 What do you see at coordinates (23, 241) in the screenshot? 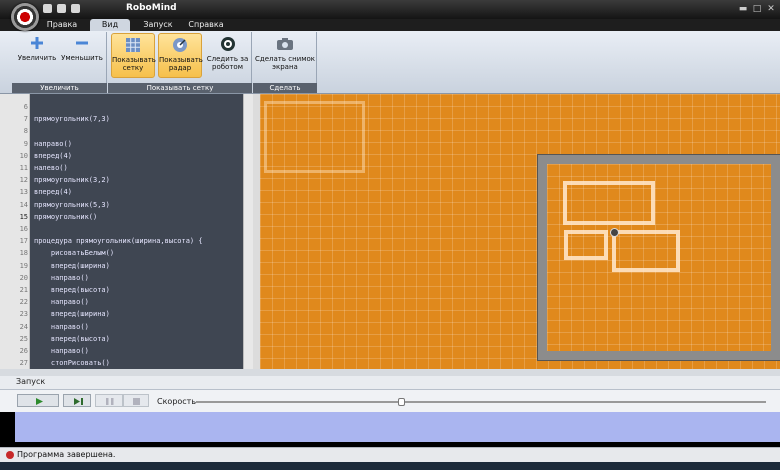
I see `line-number: 17` at bounding box center [23, 241].